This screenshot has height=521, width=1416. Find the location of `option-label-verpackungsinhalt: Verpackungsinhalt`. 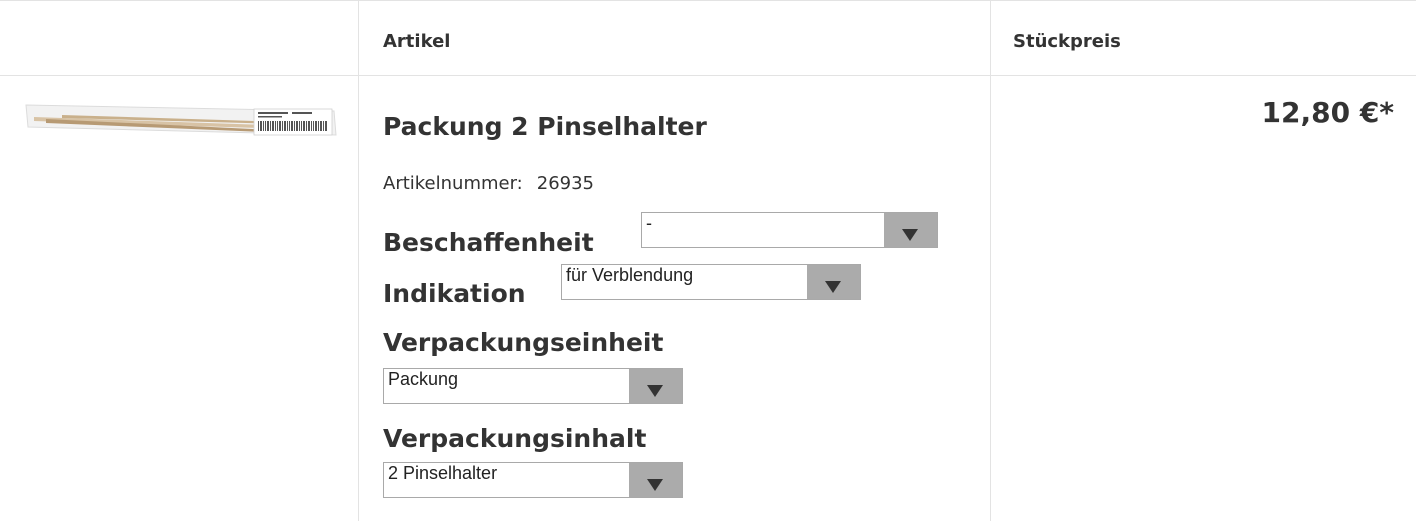

option-label-verpackungsinhalt: Verpackungsinhalt is located at coordinates (515, 438).